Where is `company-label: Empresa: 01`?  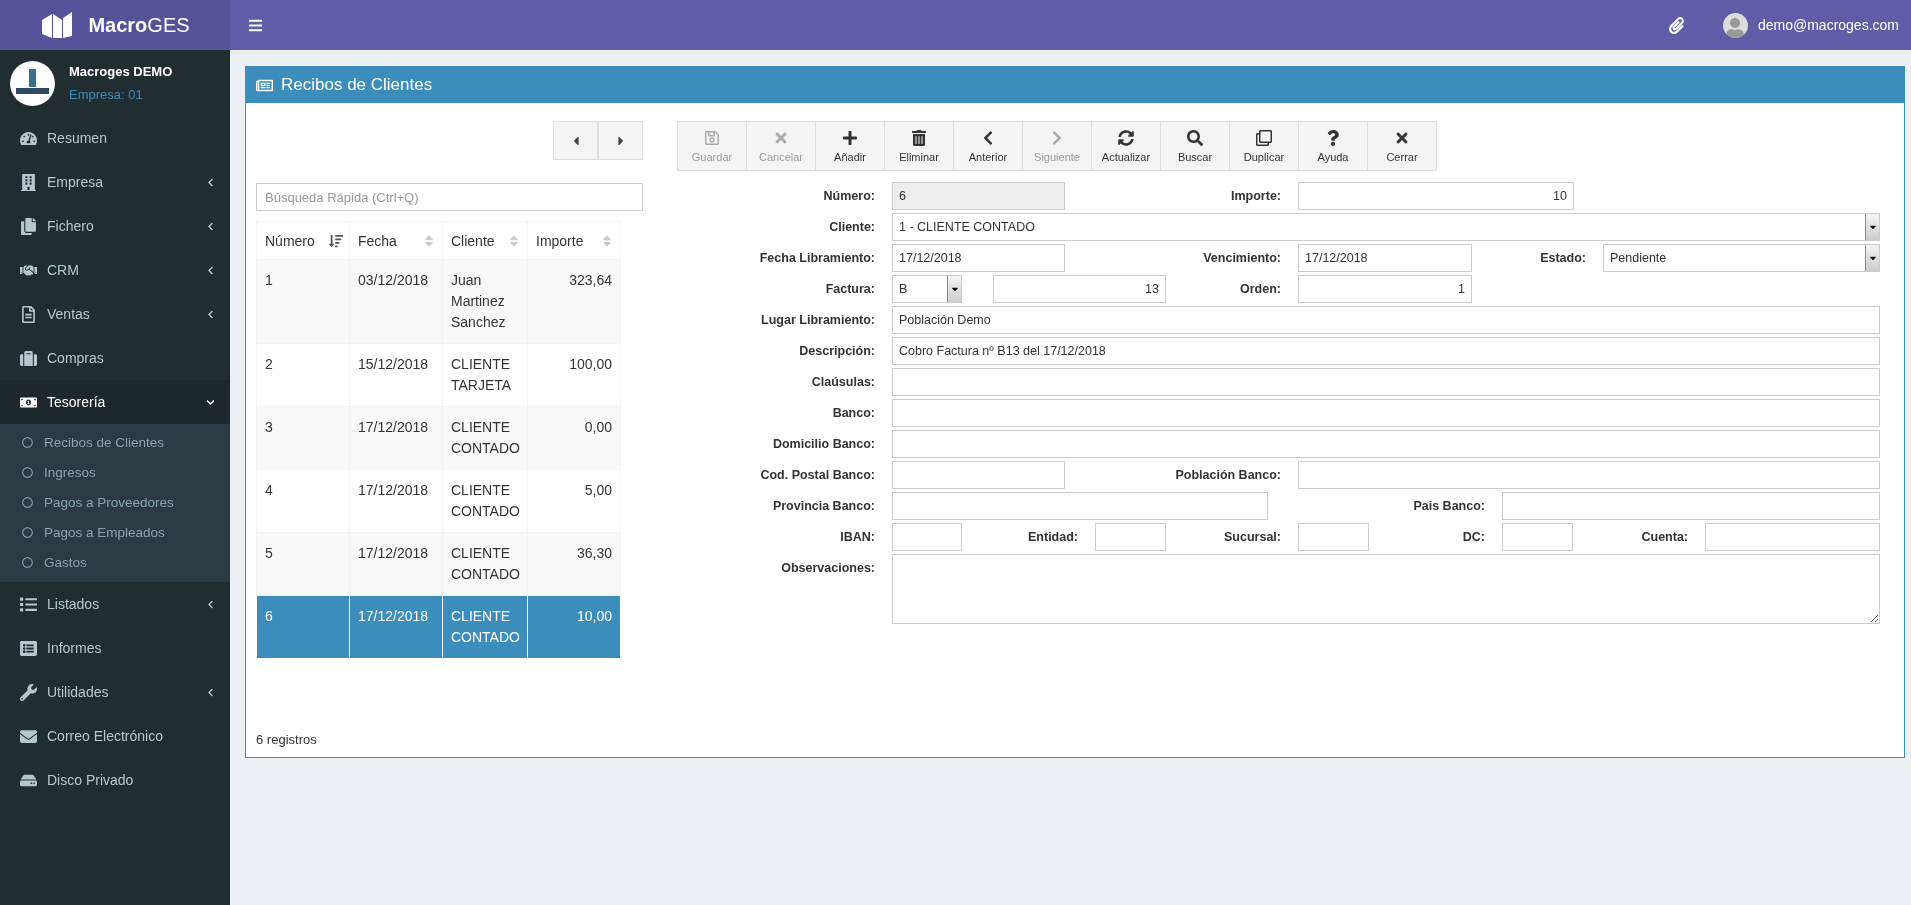 company-label: Empresa: 01 is located at coordinates (106, 94).